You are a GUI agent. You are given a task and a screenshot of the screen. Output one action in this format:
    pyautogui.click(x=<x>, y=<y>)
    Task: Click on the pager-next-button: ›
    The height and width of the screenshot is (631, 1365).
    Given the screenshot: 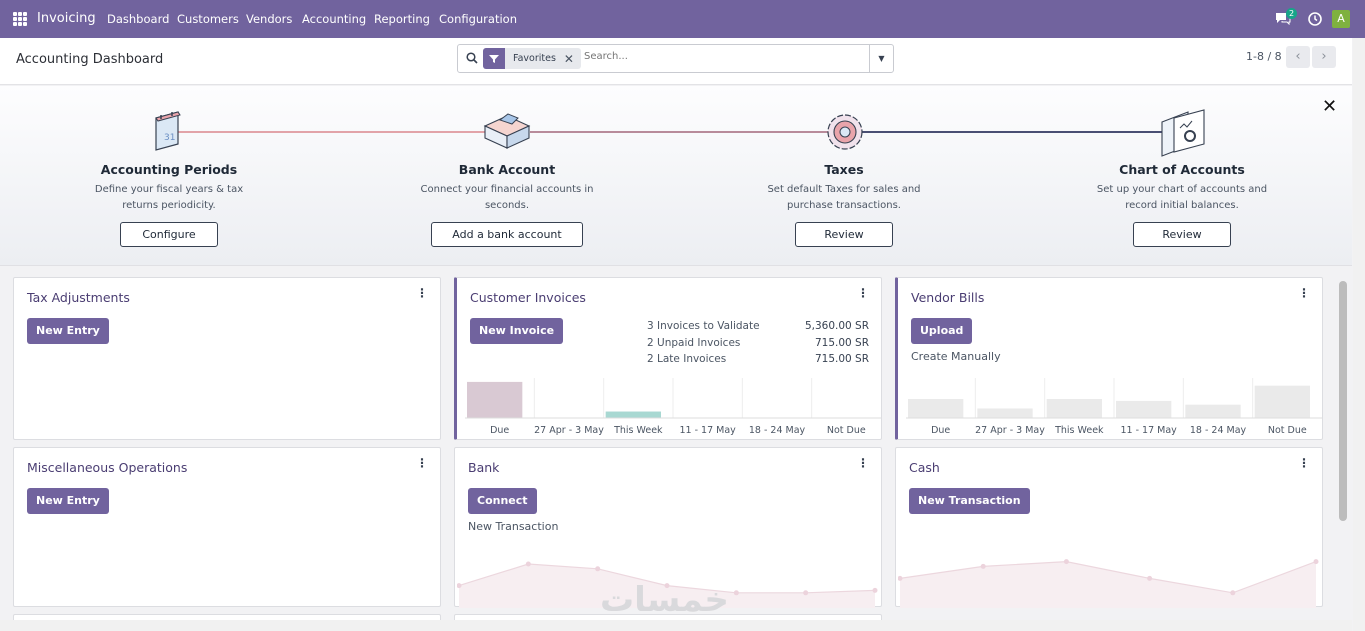 What is the action you would take?
    pyautogui.click(x=1324, y=57)
    